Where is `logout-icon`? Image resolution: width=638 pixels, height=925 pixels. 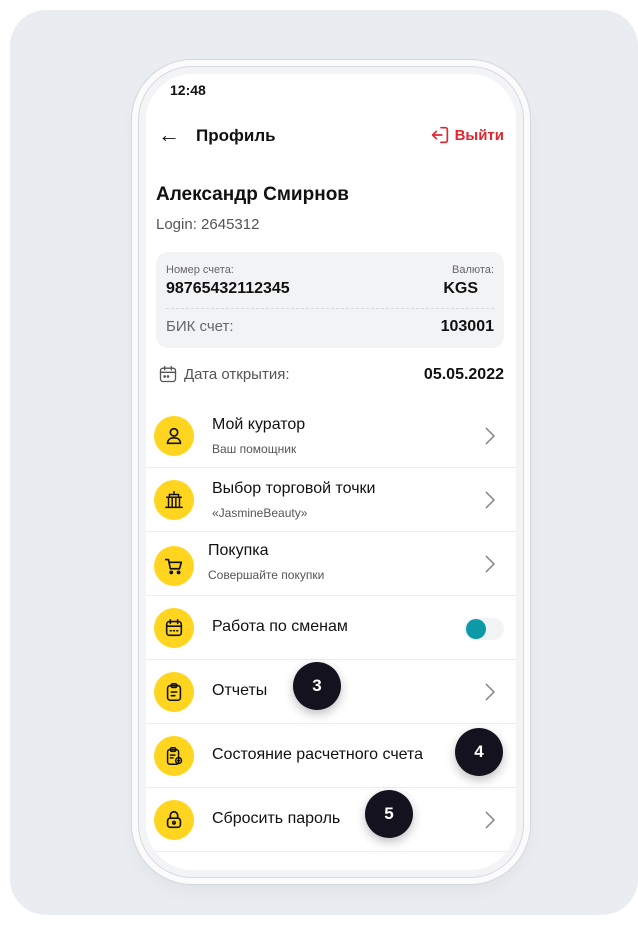 logout-icon is located at coordinates (439, 135).